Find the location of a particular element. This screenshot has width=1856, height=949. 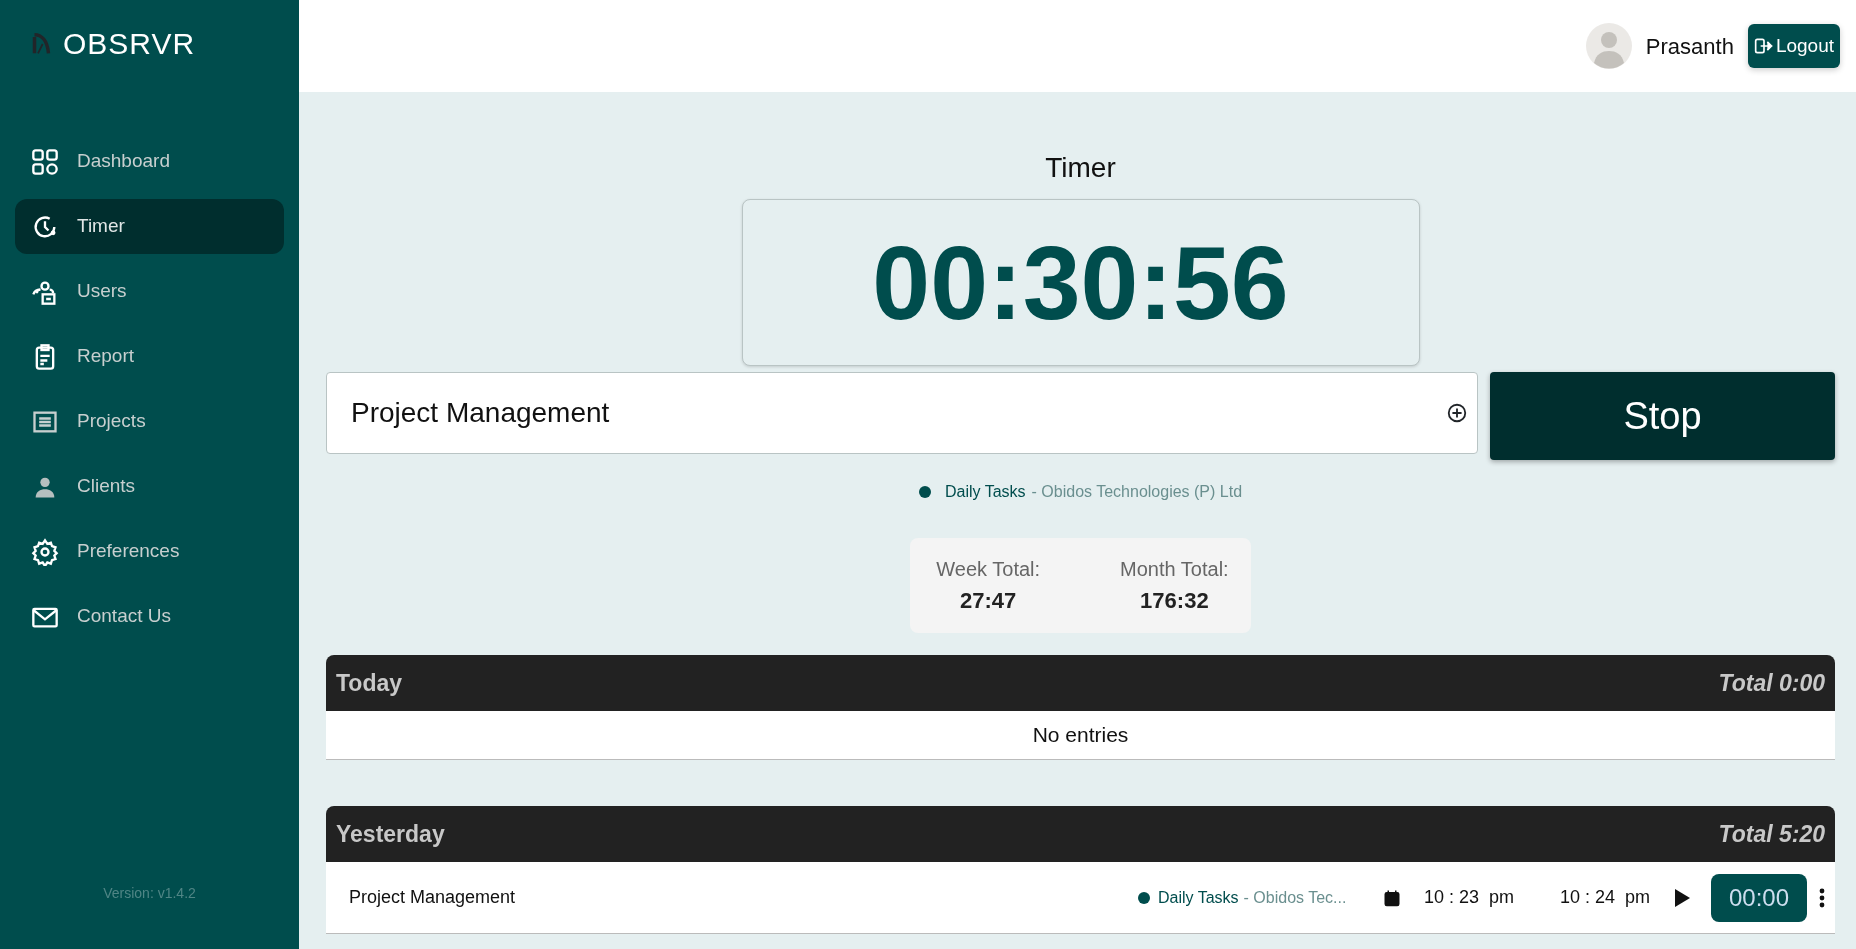

sidebar-item: Clients is located at coordinates (149, 486).